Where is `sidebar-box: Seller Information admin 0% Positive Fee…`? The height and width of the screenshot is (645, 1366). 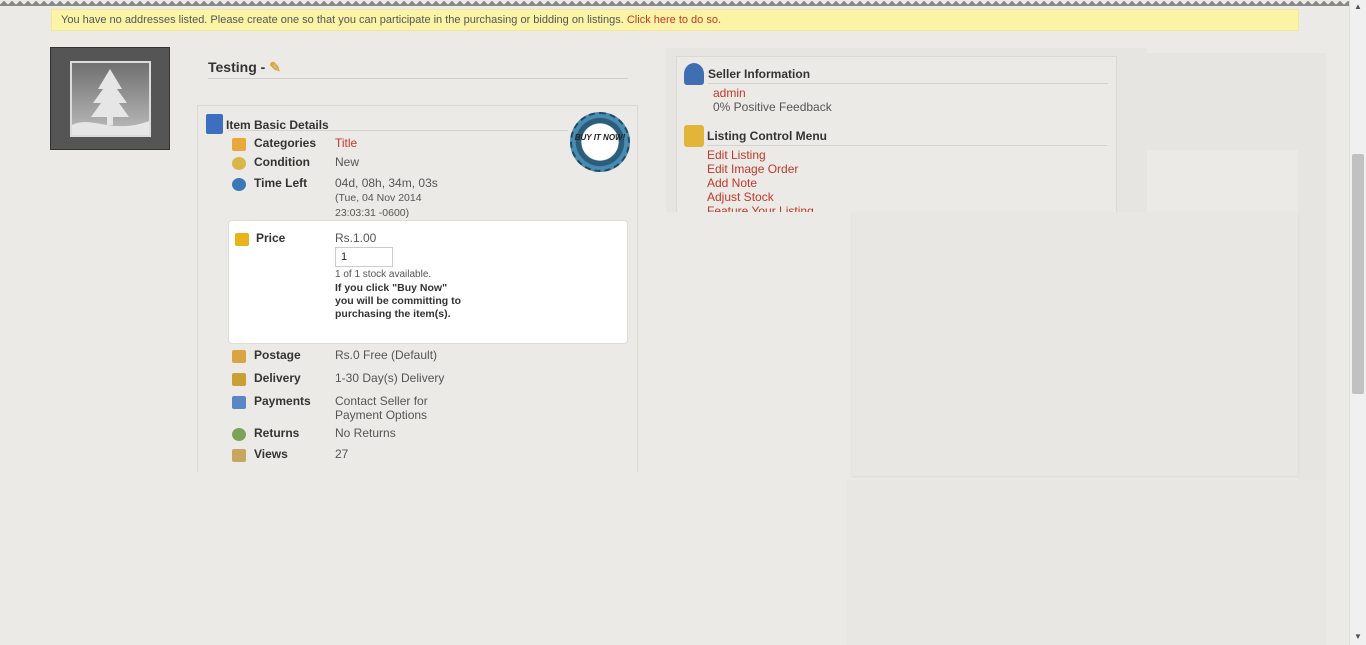 sidebar-box: Seller Information admin 0% Positive Fee… is located at coordinates (896, 134).